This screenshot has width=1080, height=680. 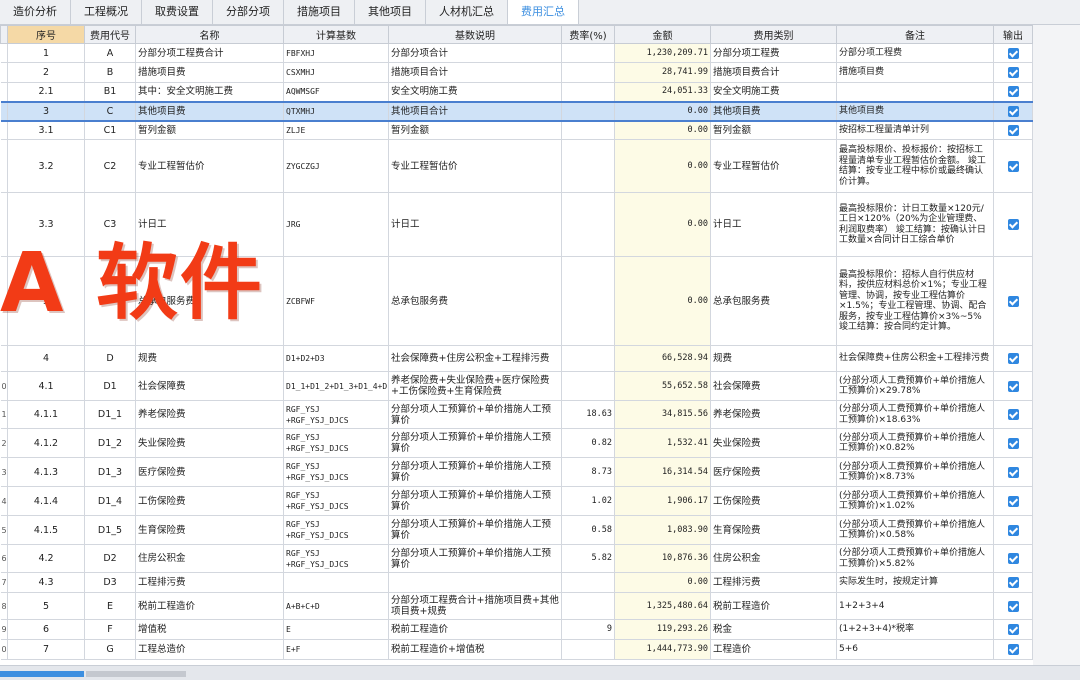 I want to click on base-cell: D1+D2+D3, so click(x=336, y=358).